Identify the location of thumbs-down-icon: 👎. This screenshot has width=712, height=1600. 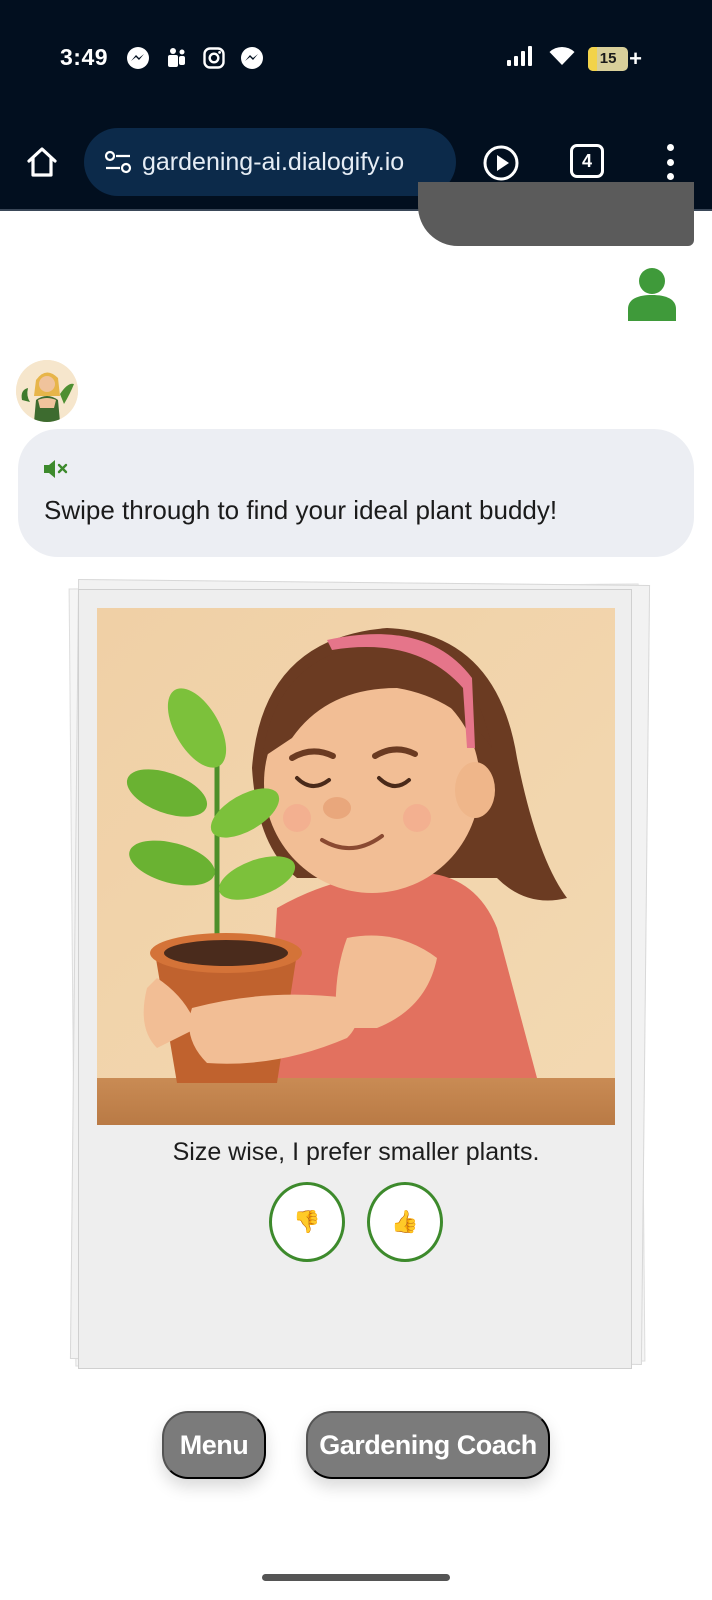
(307, 1221).